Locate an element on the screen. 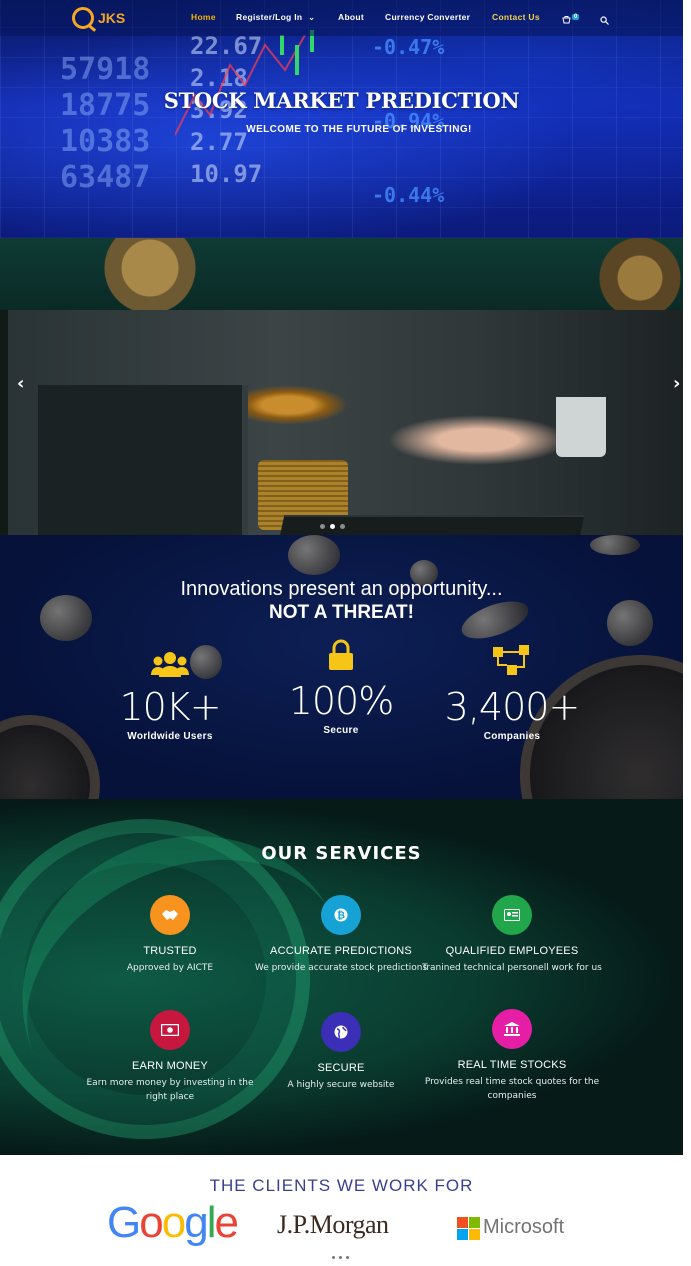 The image size is (691, 1266). carousel-dots is located at coordinates (332, 526).